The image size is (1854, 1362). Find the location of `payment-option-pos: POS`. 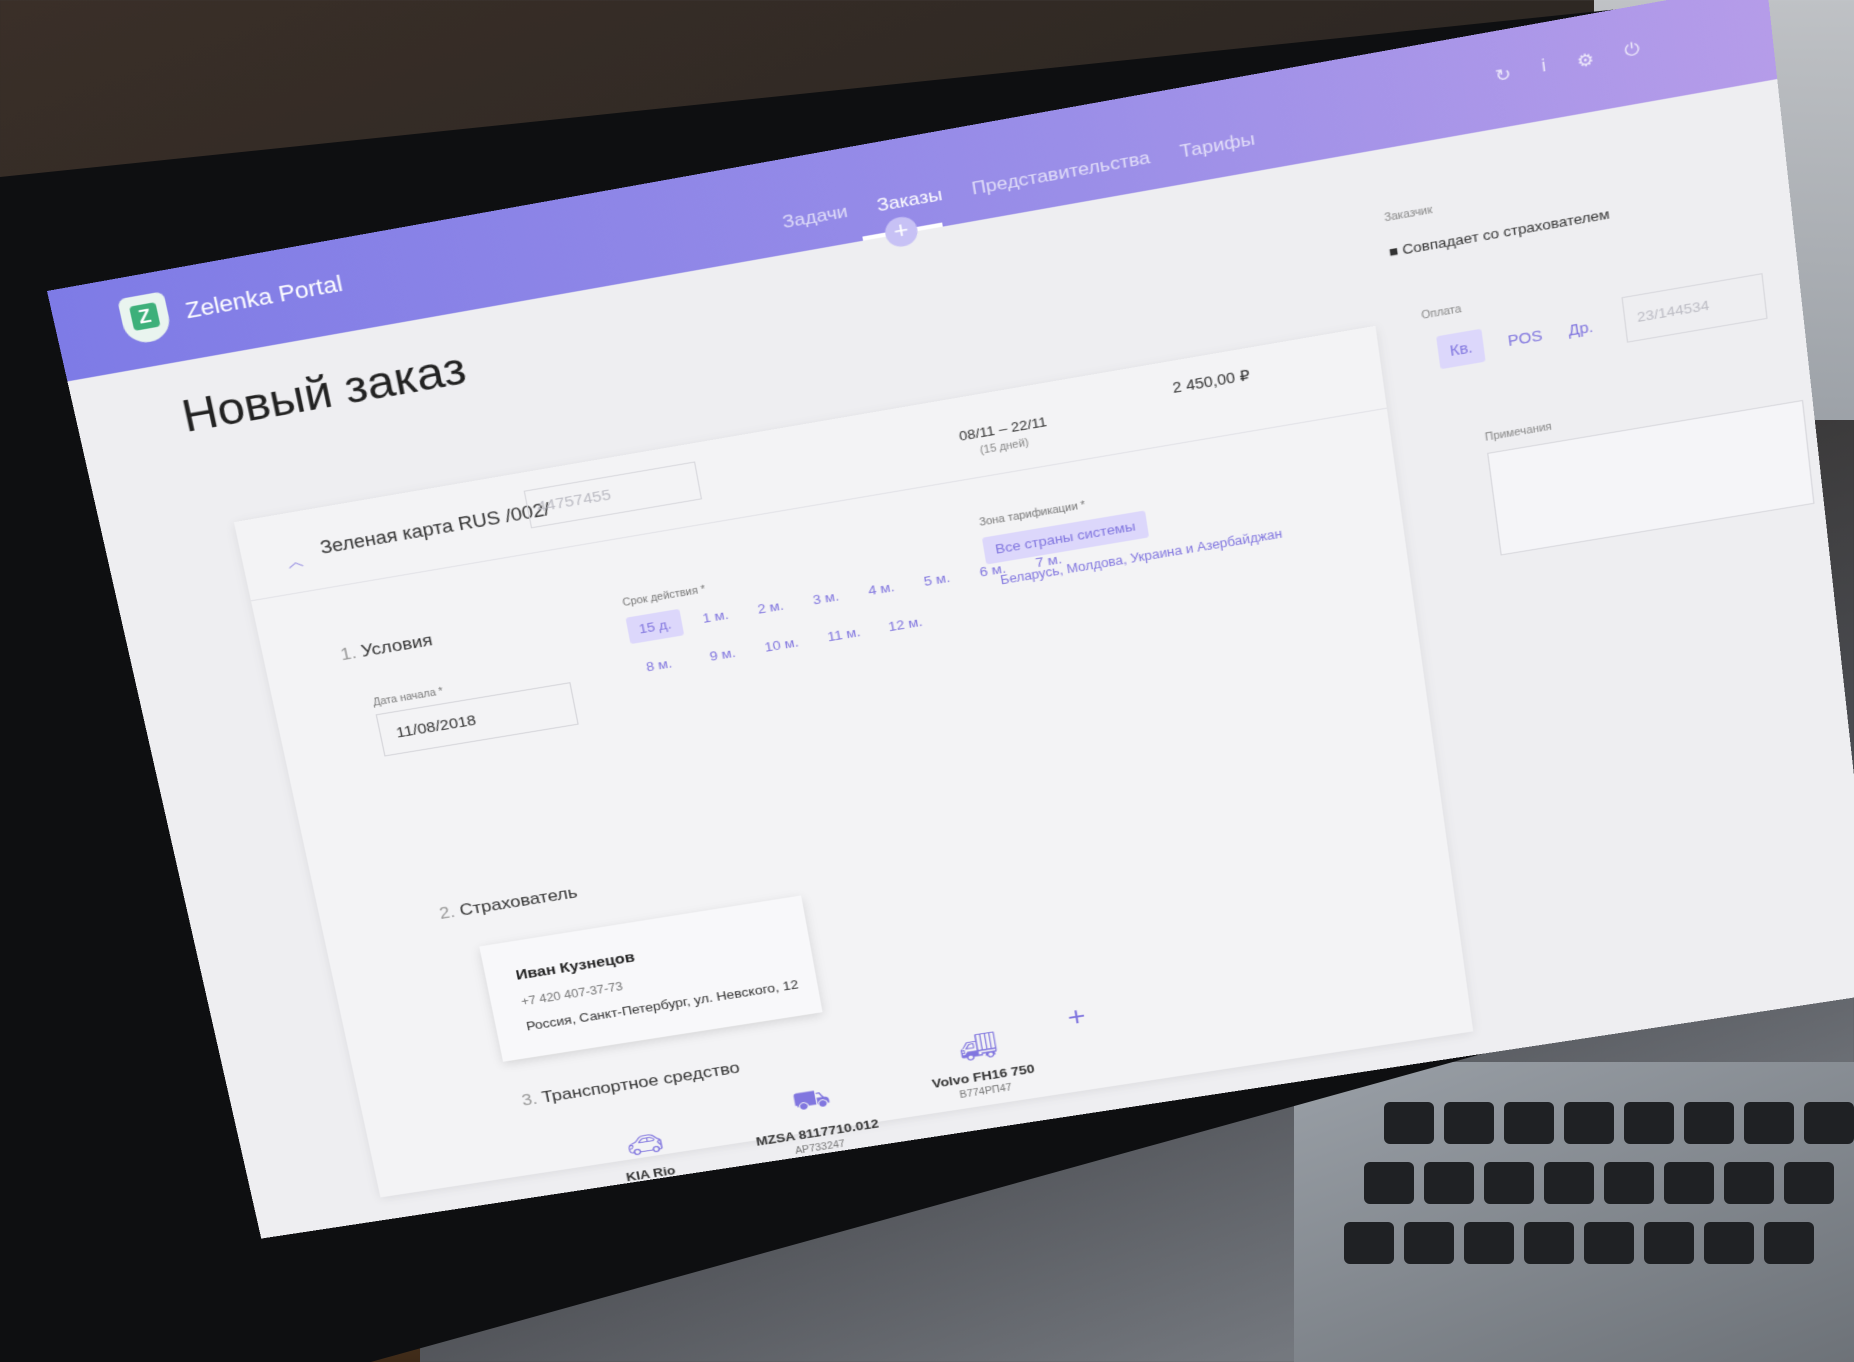

payment-option-pos: POS is located at coordinates (1525, 338).